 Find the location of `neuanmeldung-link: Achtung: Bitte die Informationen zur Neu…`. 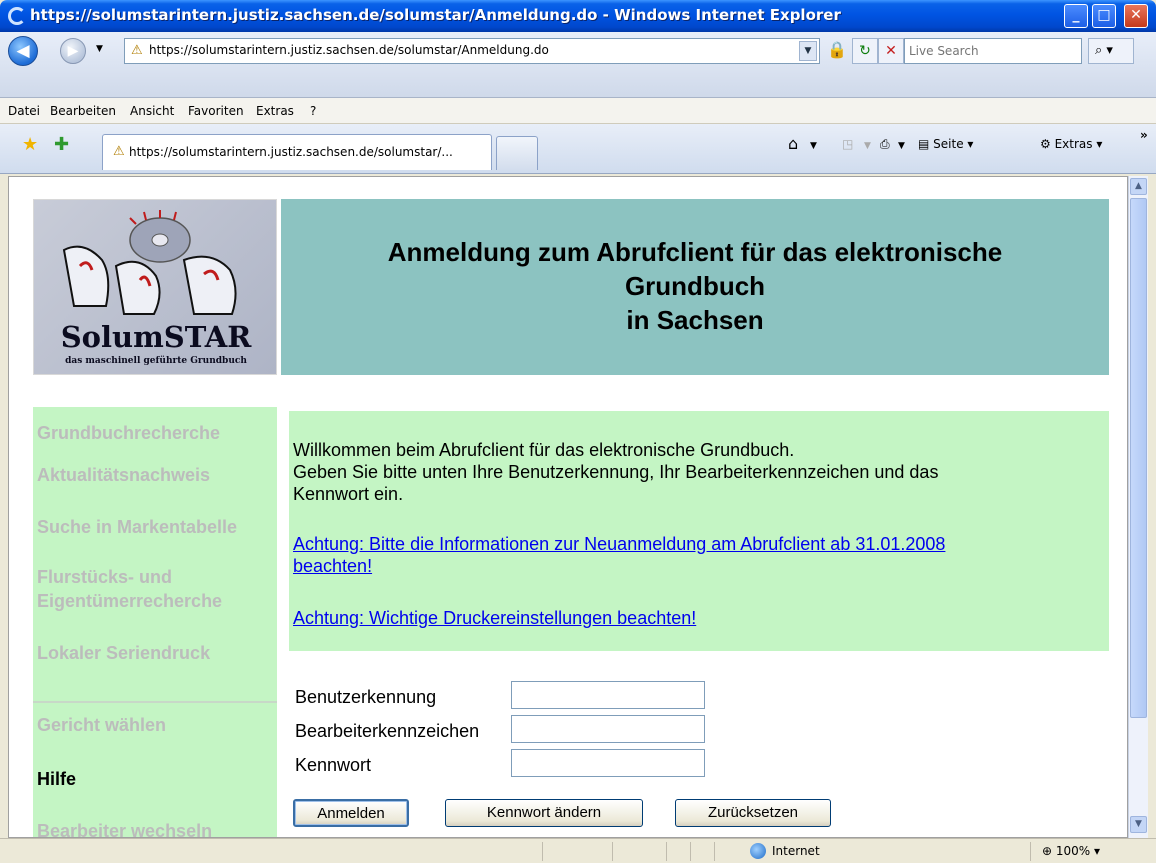

neuanmeldung-link: Achtung: Bitte die Informationen zur Neu… is located at coordinates (688, 555).